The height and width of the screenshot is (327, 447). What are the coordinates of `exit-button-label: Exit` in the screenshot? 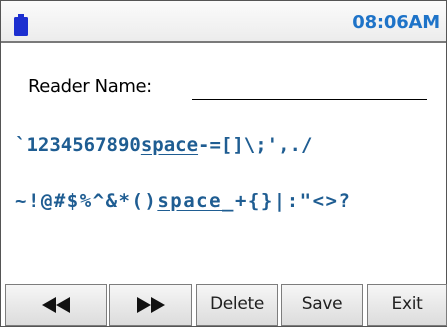 It's located at (407, 304).